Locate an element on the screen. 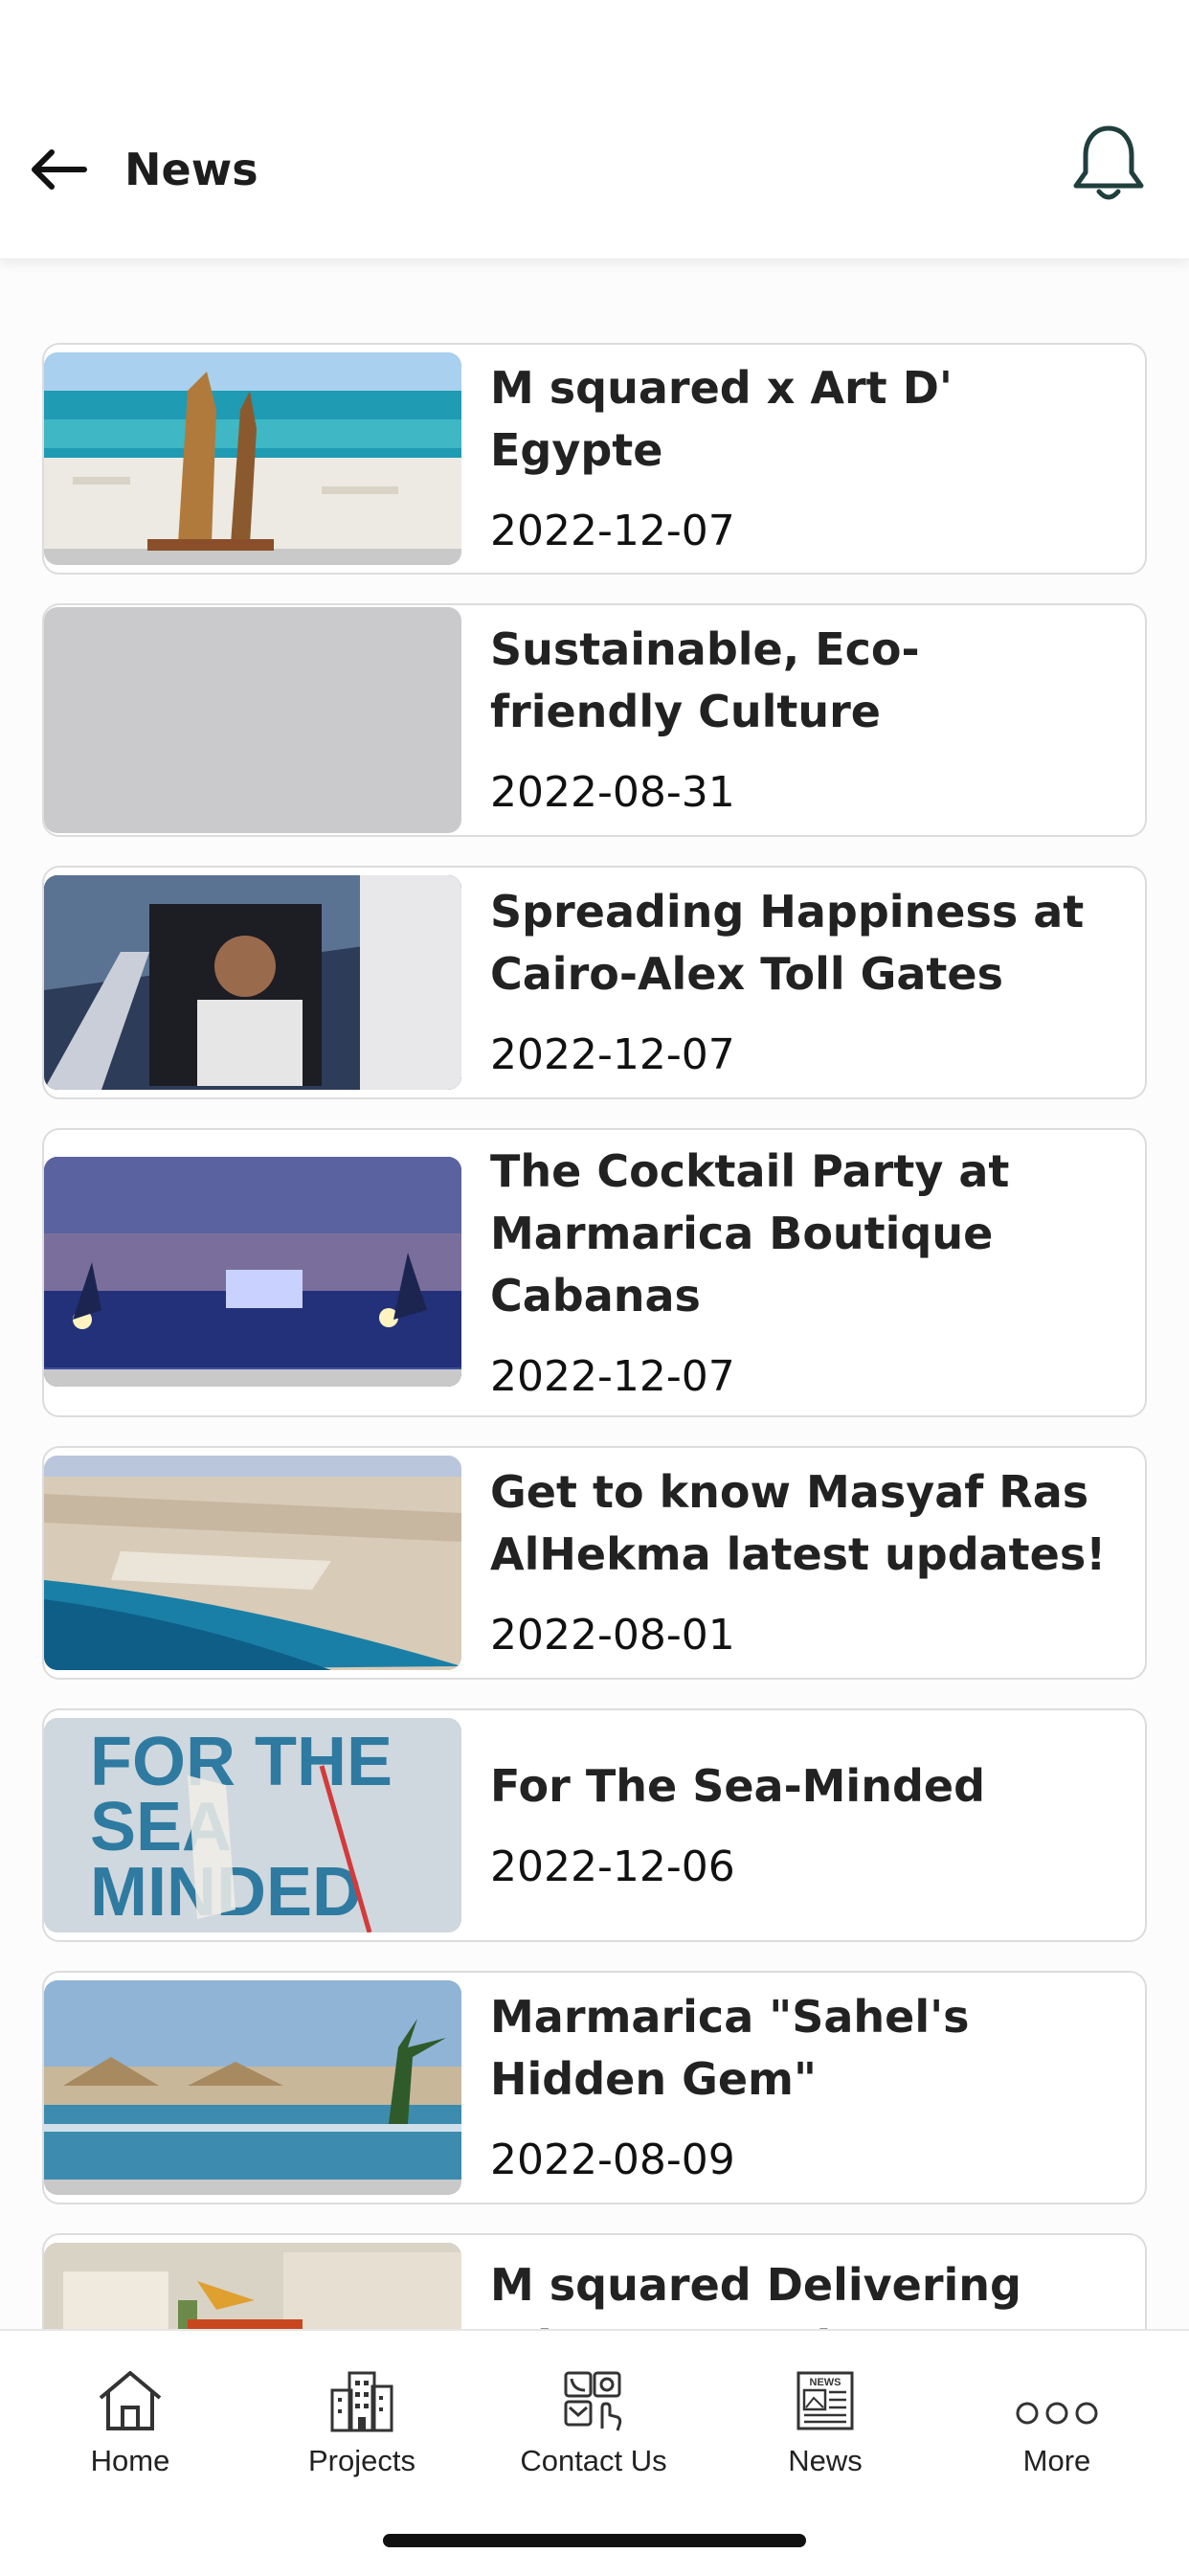  newspaper-icon: NEWS is located at coordinates (825, 2400).